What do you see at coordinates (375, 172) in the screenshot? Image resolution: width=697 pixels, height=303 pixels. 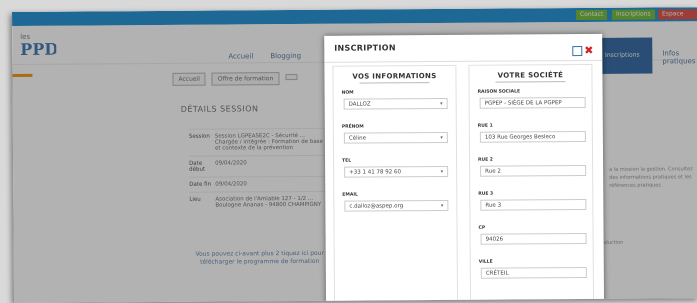 I see `tel-value: +33 1 41 78 92 60` at bounding box center [375, 172].